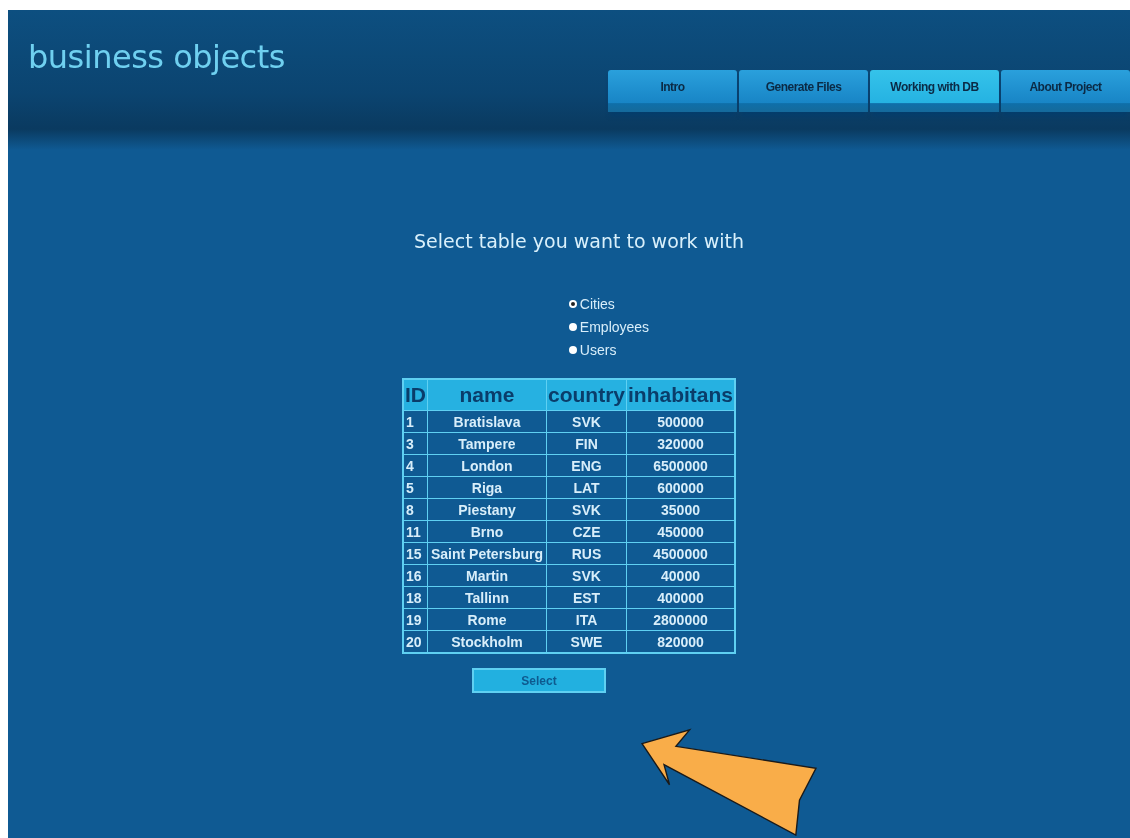  What do you see at coordinates (681, 597) in the screenshot?
I see `table-cell: 400000` at bounding box center [681, 597].